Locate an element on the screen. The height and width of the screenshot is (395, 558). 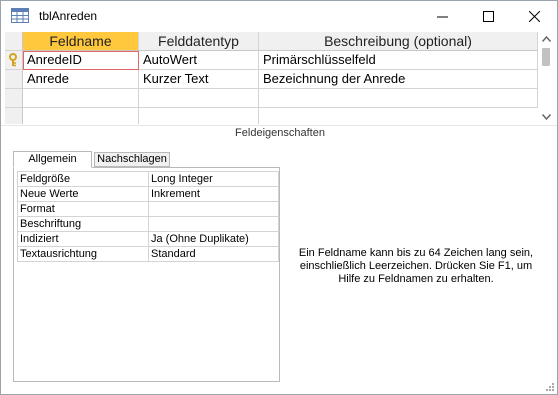
field-description-cell: Primärschlüsselfeld is located at coordinates (398, 60).